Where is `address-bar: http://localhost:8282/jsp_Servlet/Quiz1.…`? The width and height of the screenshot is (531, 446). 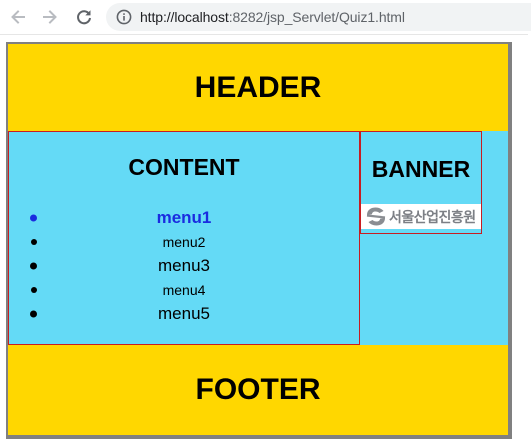 address-bar: http://localhost:8282/jsp_Servlet/Quiz1.… is located at coordinates (318, 17).